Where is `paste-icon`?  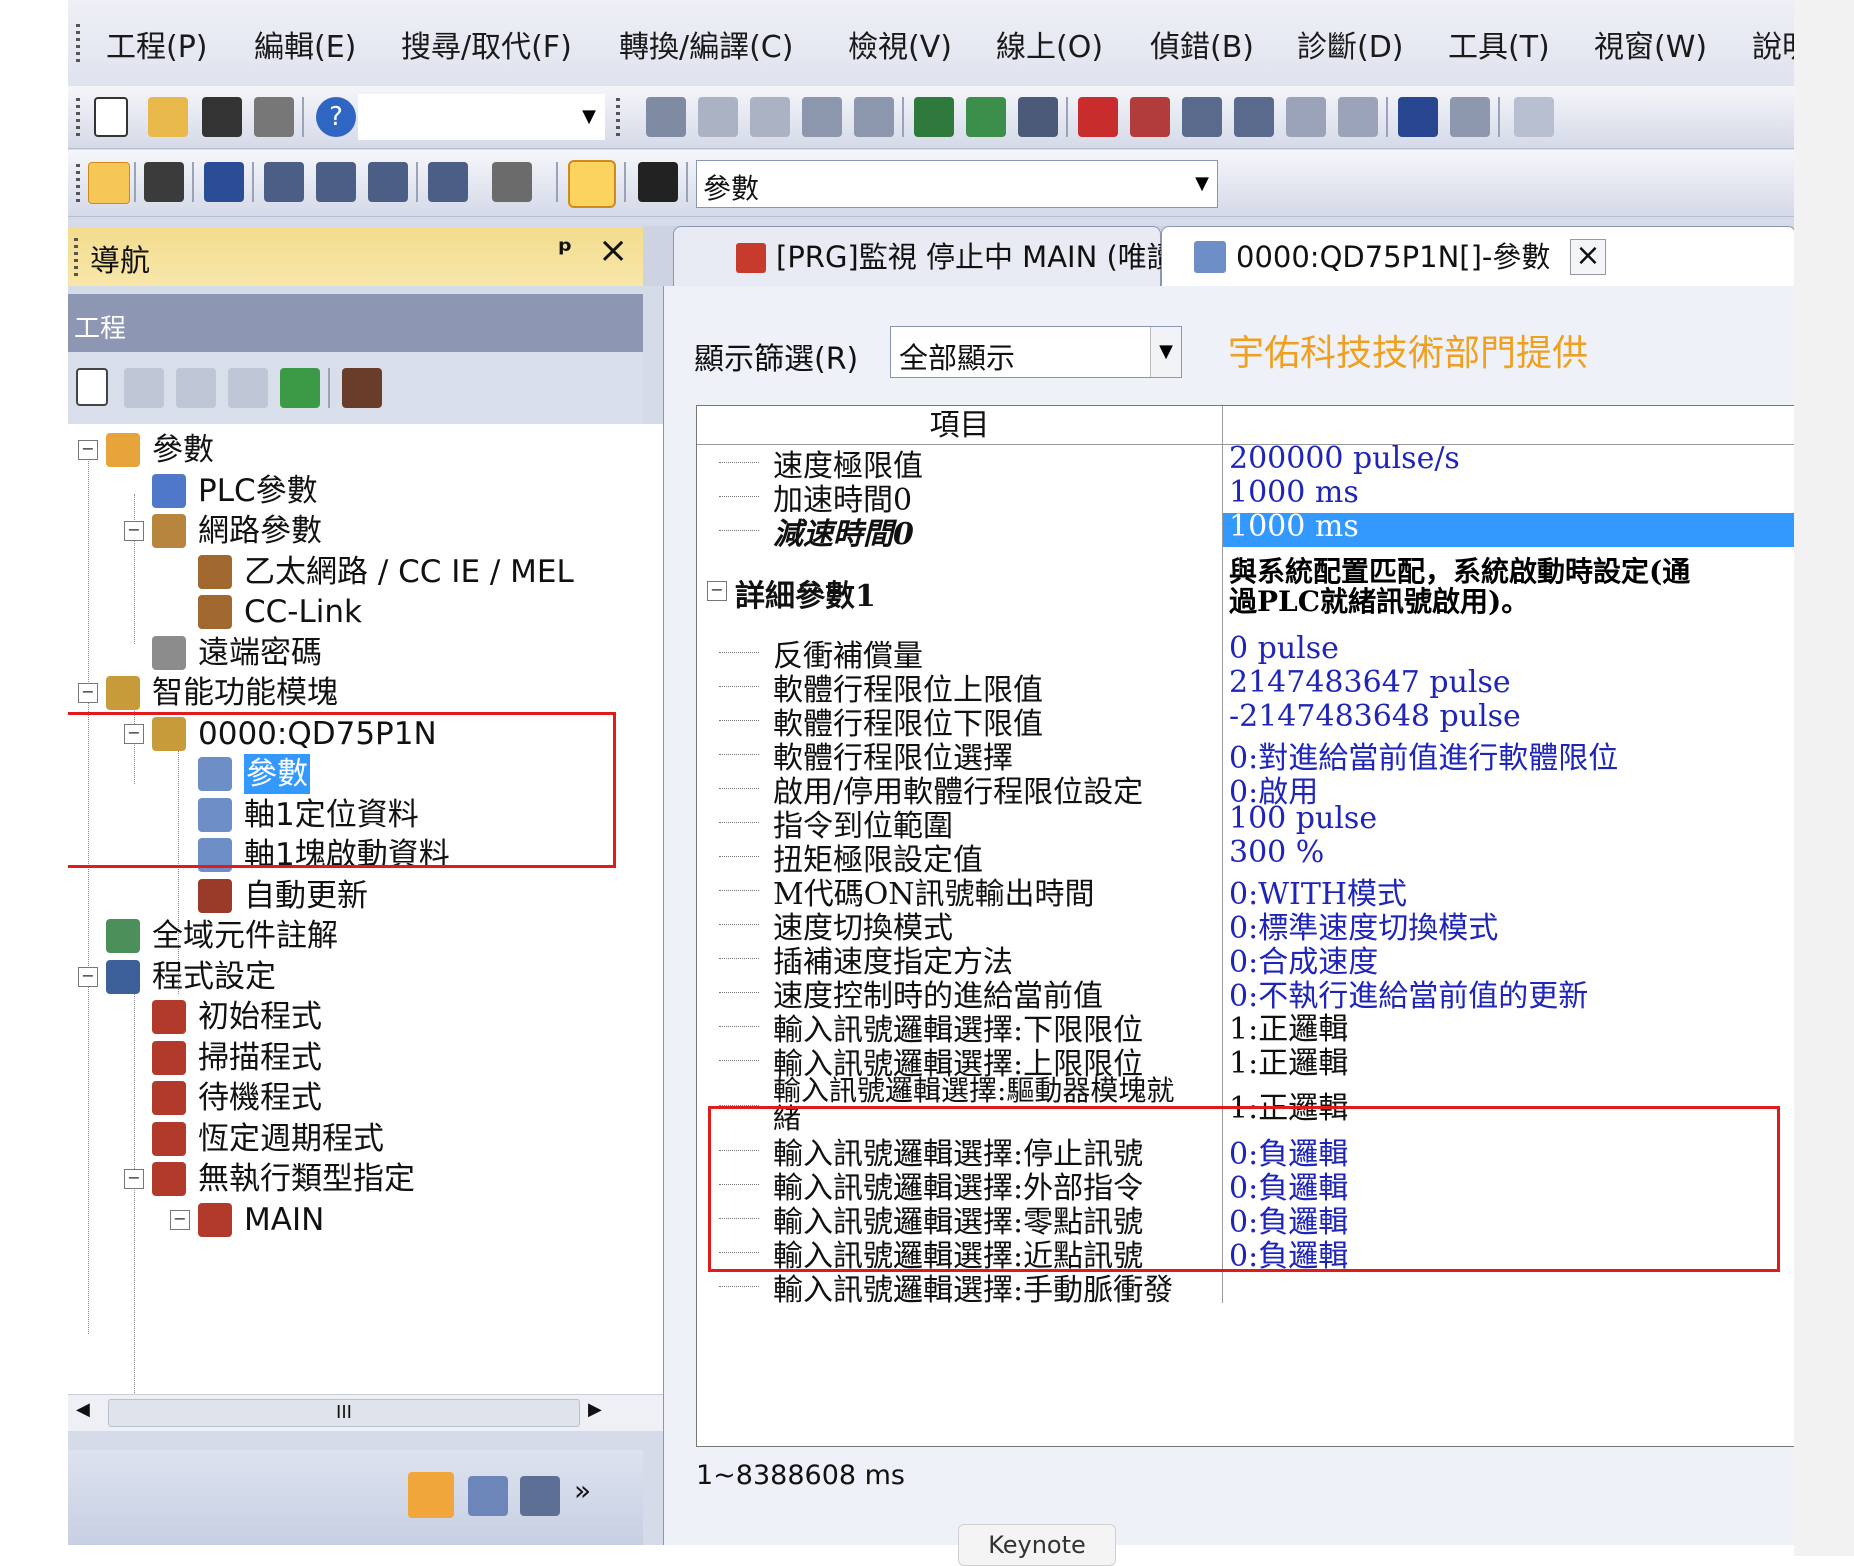
paste-icon is located at coordinates (770, 117).